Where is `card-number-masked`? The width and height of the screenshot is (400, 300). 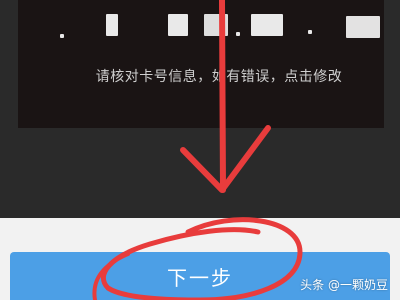 card-number-masked is located at coordinates (221, 23).